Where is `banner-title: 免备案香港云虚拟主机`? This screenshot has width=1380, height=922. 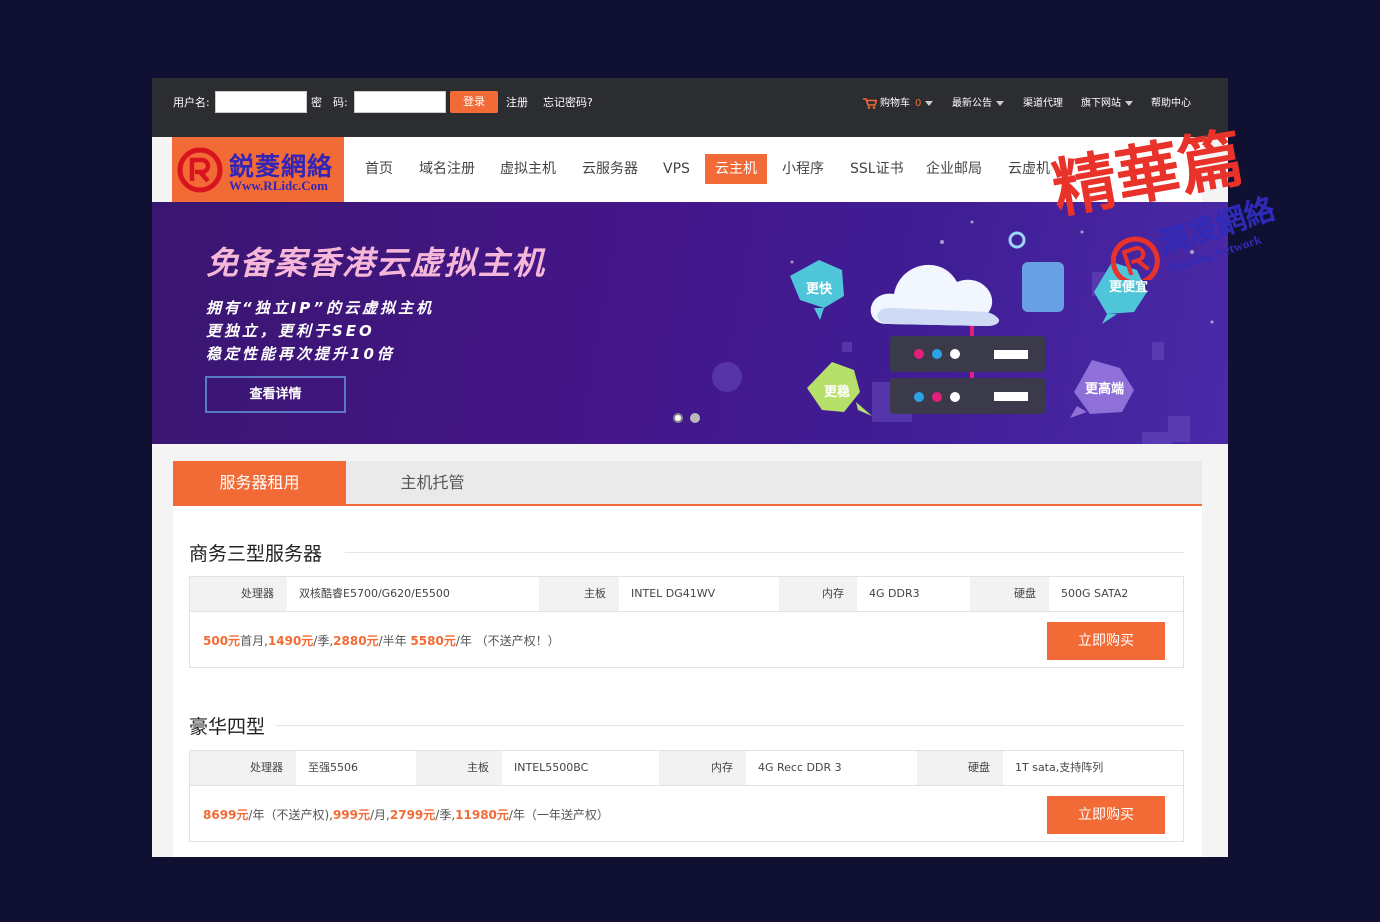
banner-title: 免备案香港云虚拟主机 is located at coordinates (376, 263).